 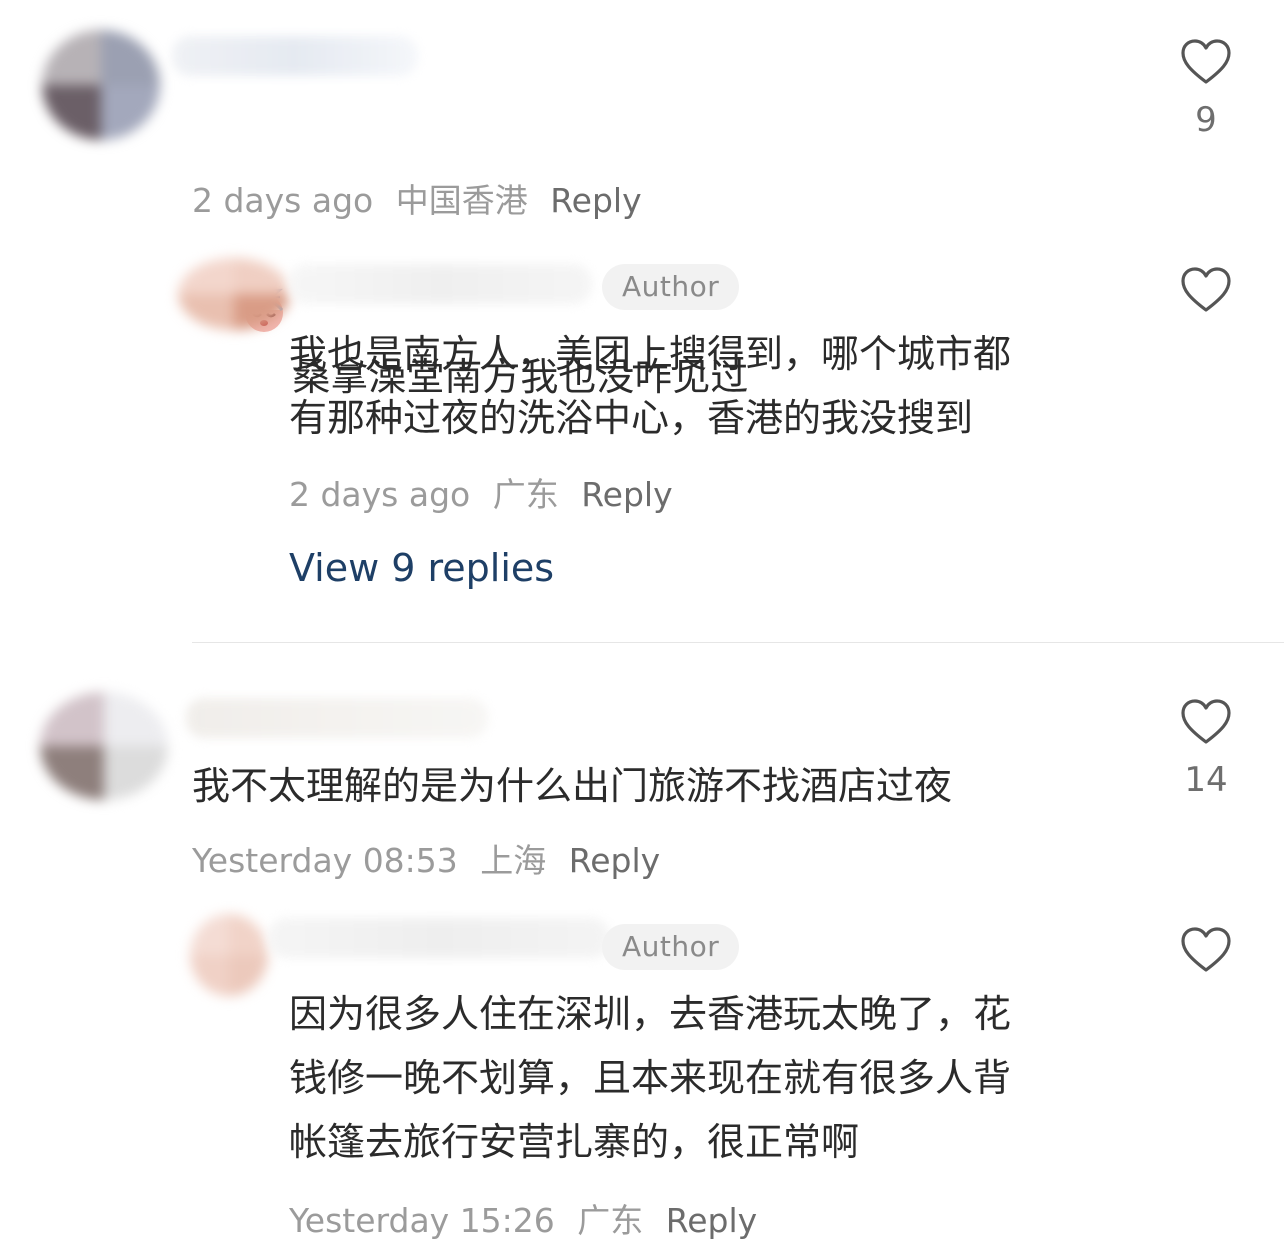 I want to click on like-button: 14, so click(x=1206, y=749).